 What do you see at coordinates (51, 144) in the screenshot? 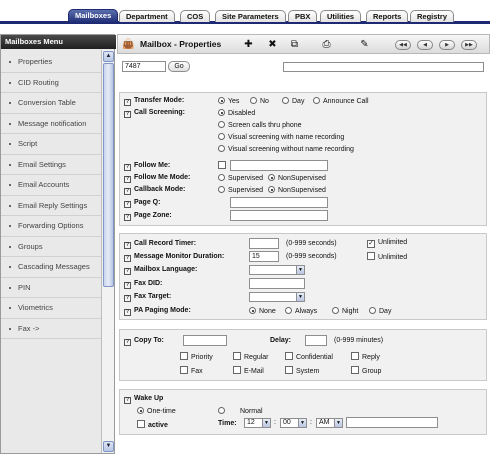
I see `sidebar-item-script: Script` at bounding box center [51, 144].